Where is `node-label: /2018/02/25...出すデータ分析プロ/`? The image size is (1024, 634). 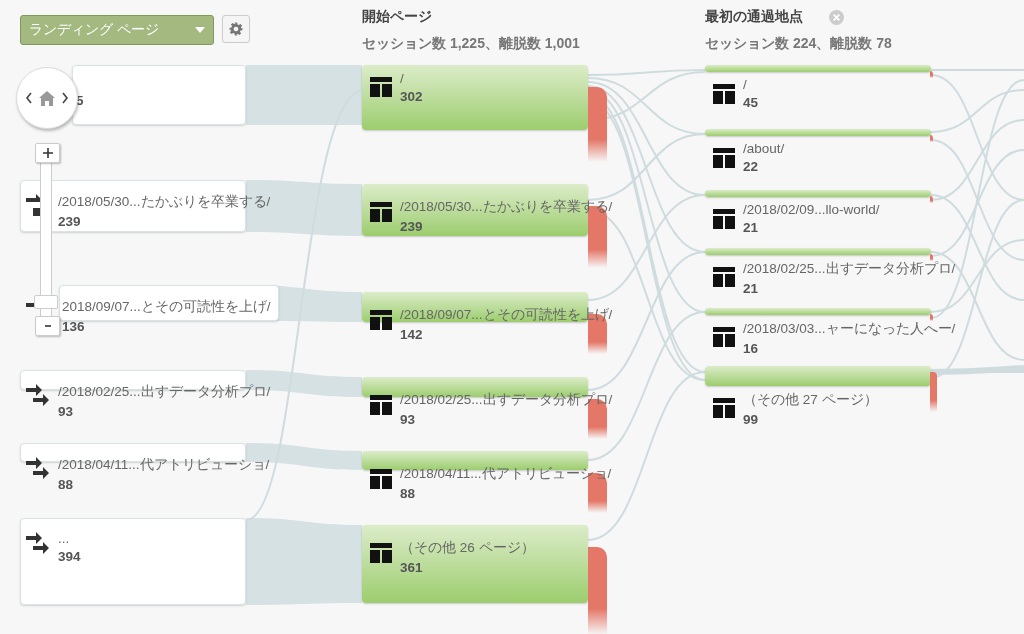
node-label: /2018/02/25...出すデータ分析プロ/ is located at coordinates (164, 392).